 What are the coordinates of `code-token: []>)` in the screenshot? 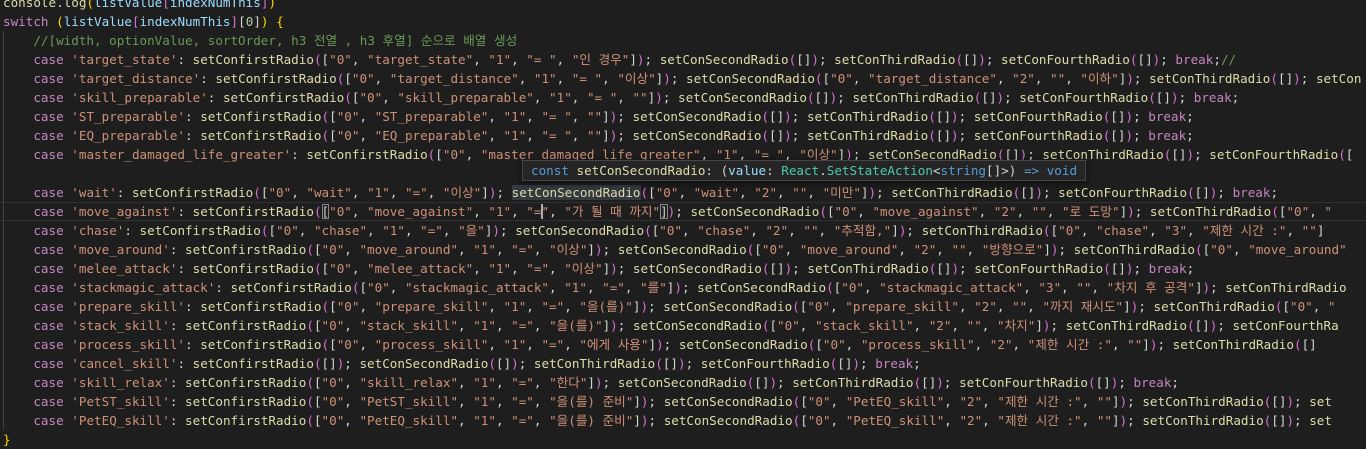 It's located at (1005, 170).